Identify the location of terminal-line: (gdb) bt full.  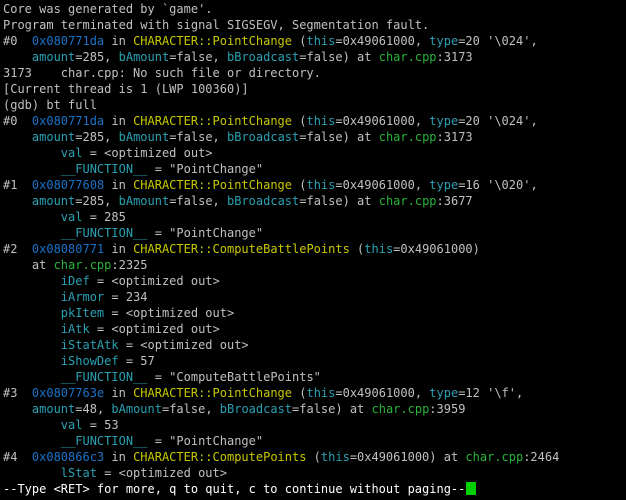
(314, 105).